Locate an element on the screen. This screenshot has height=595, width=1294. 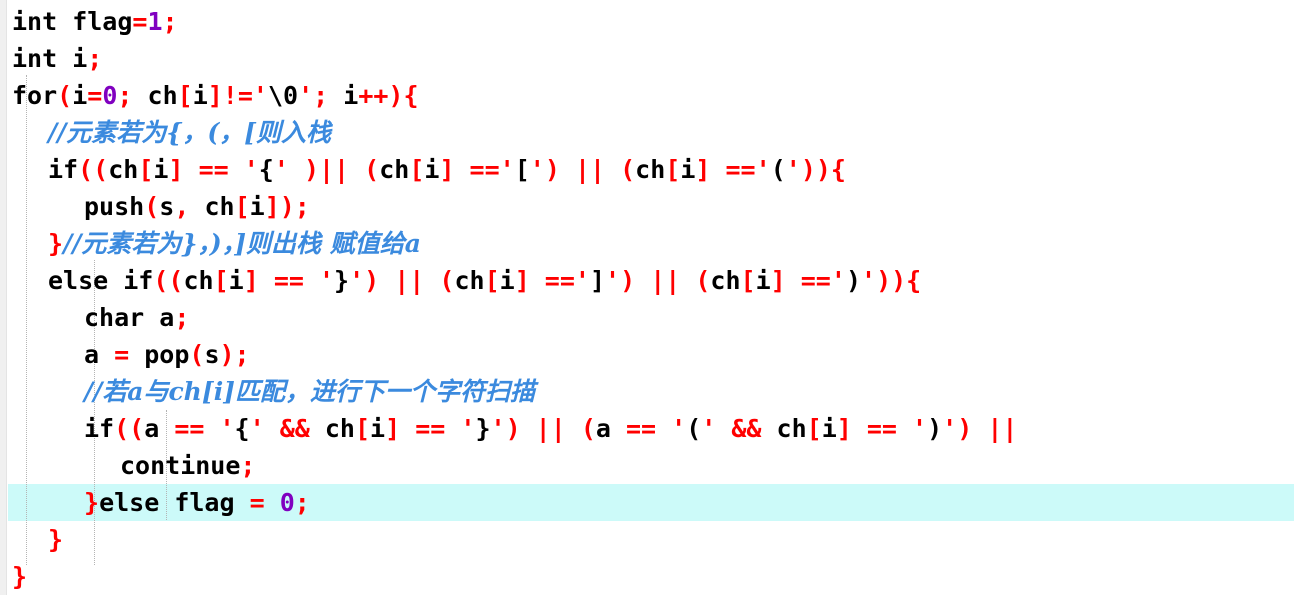
punctuation-token: = is located at coordinates (129, 354).